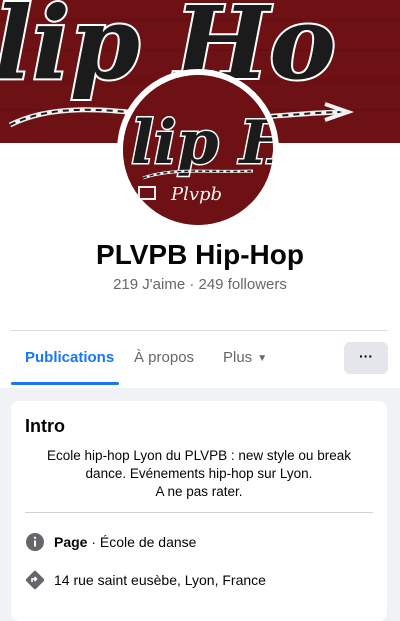 This screenshot has height=621, width=400. I want to click on intro-bio-line: dance. Evénements hip-hop sur Lyon., so click(199, 473).